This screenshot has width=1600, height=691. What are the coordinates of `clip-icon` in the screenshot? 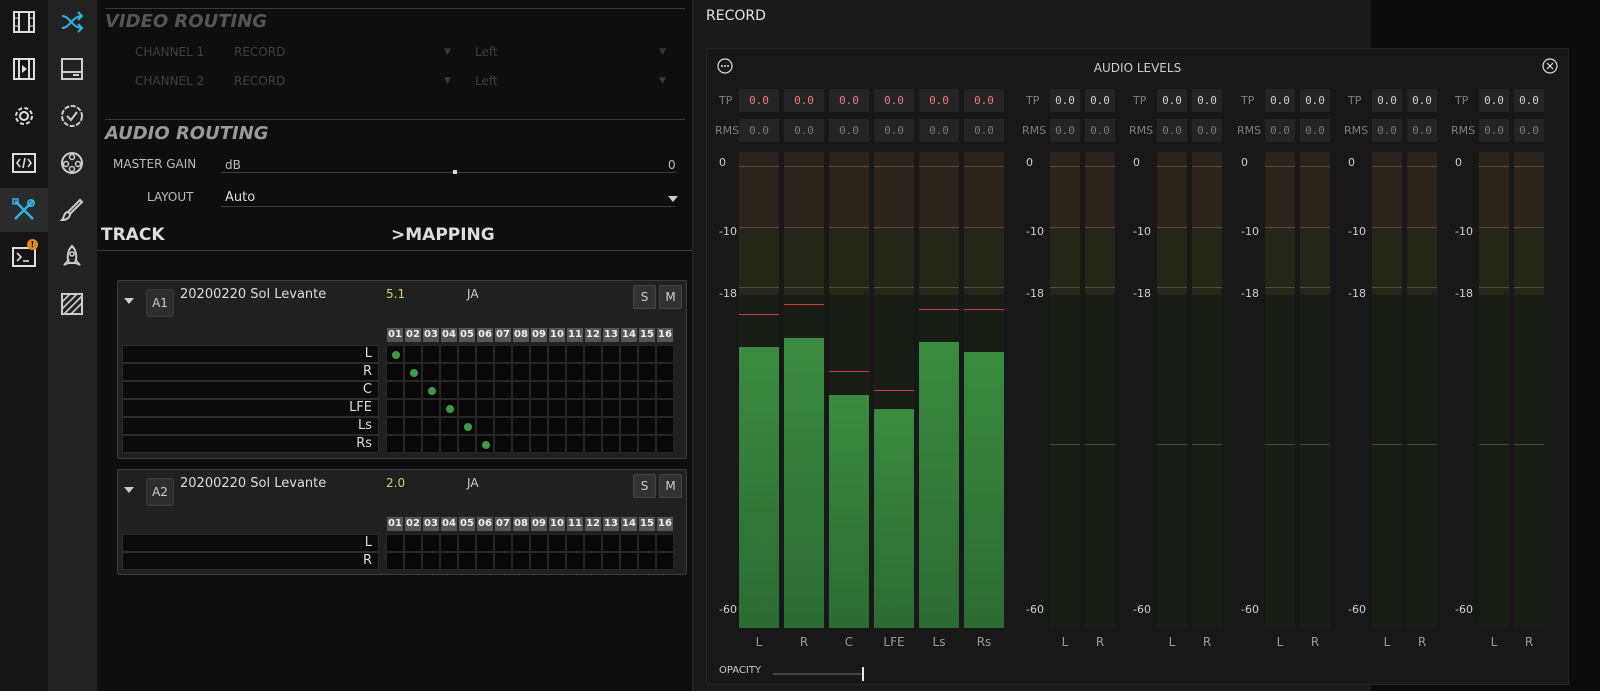 It's located at (24, 69).